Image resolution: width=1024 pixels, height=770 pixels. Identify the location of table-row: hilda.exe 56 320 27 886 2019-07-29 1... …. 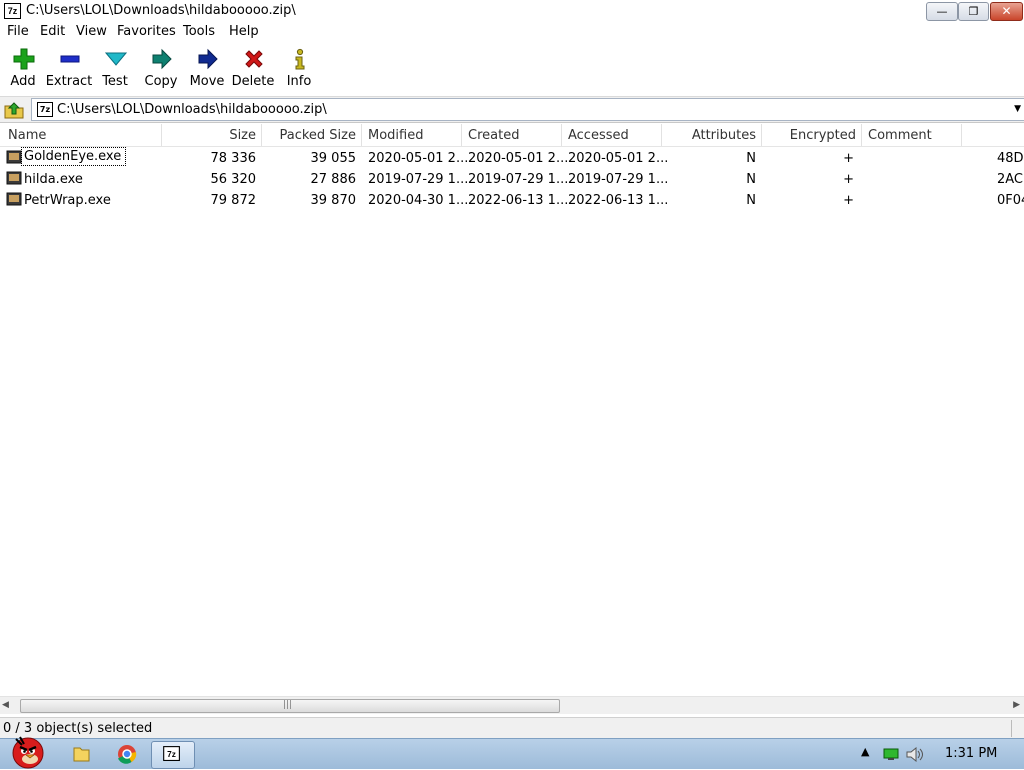
(512, 179).